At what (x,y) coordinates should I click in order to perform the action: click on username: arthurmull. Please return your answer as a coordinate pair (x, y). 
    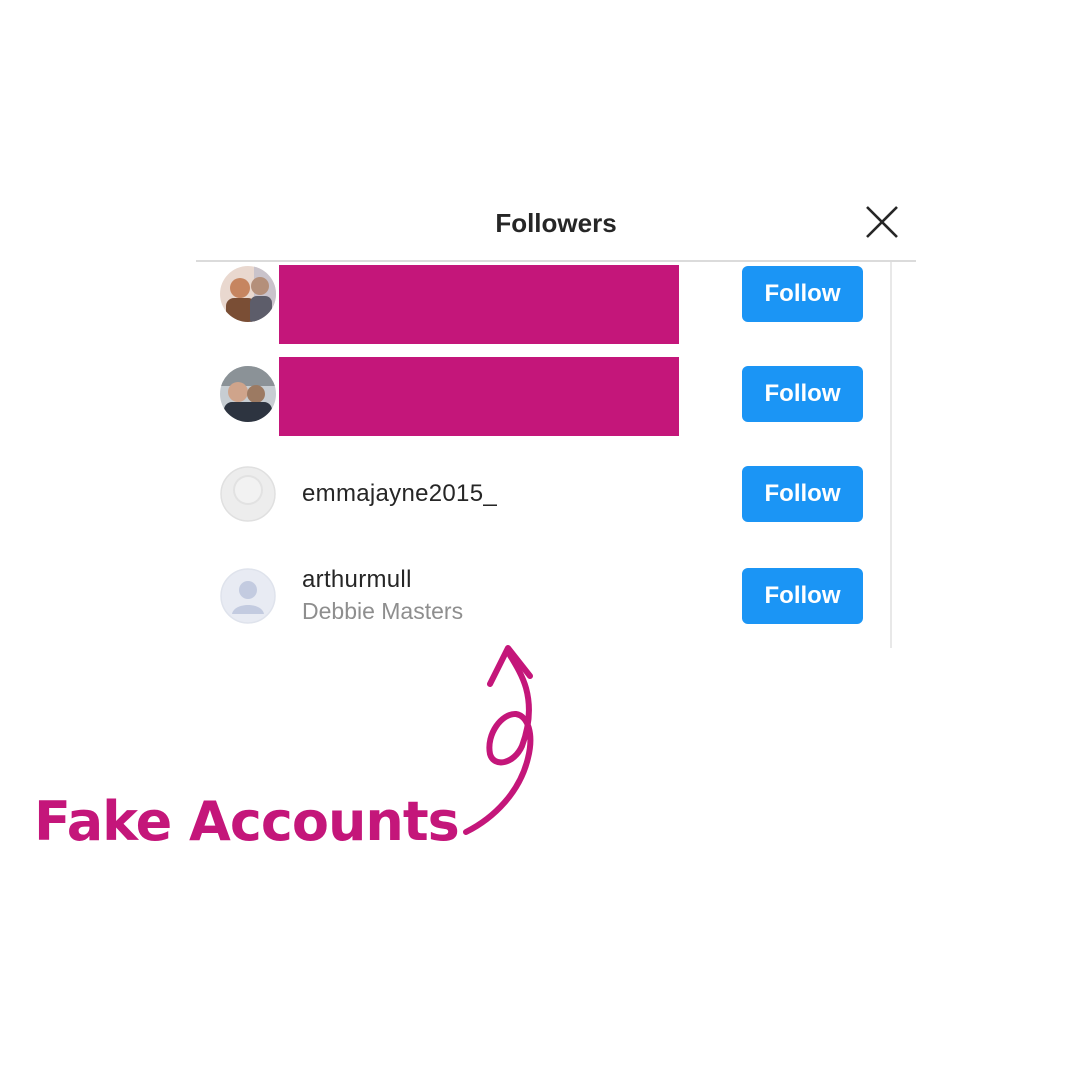
    Looking at the image, I should click on (357, 580).